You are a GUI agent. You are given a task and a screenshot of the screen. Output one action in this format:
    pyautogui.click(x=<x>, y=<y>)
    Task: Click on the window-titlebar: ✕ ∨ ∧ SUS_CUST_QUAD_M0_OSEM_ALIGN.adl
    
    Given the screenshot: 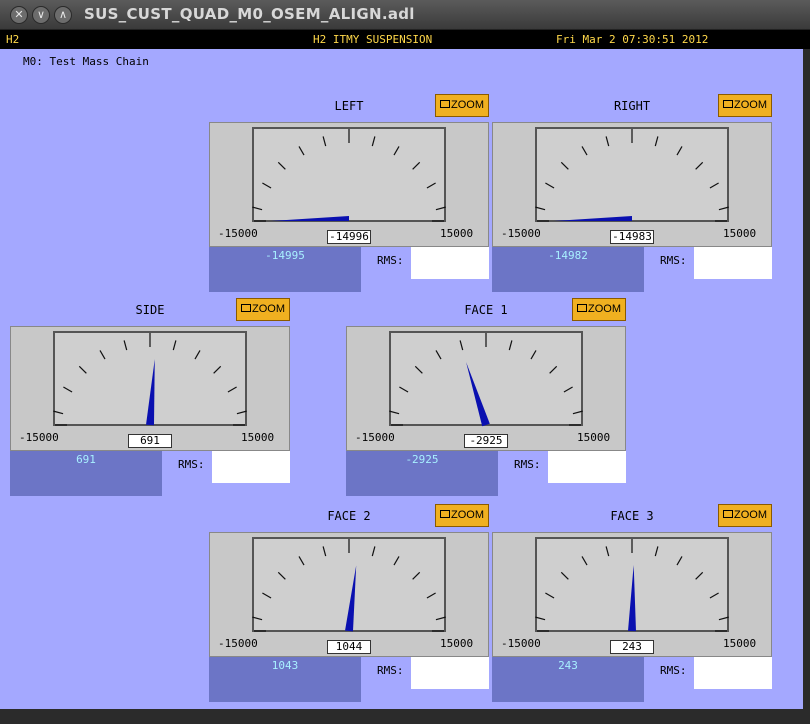 What is the action you would take?
    pyautogui.click(x=405, y=15)
    